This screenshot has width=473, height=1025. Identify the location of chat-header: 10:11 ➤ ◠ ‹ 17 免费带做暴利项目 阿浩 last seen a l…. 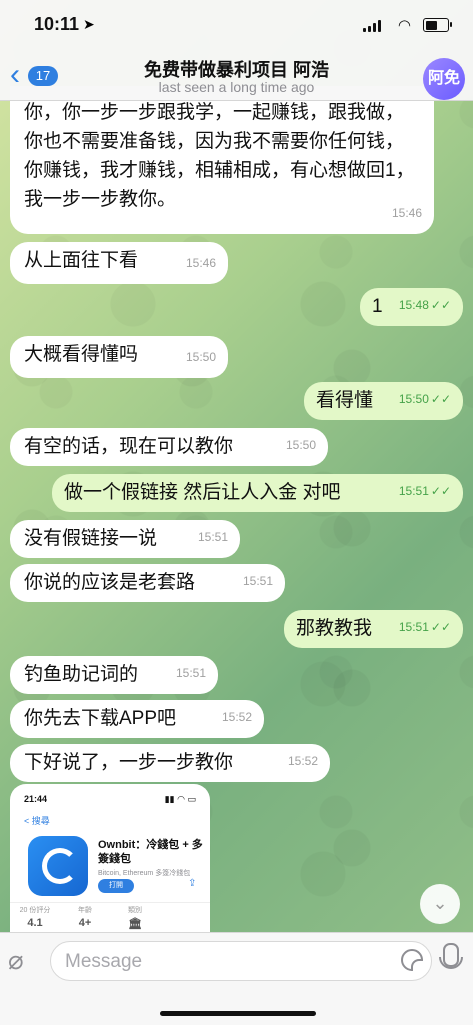
(236, 50).